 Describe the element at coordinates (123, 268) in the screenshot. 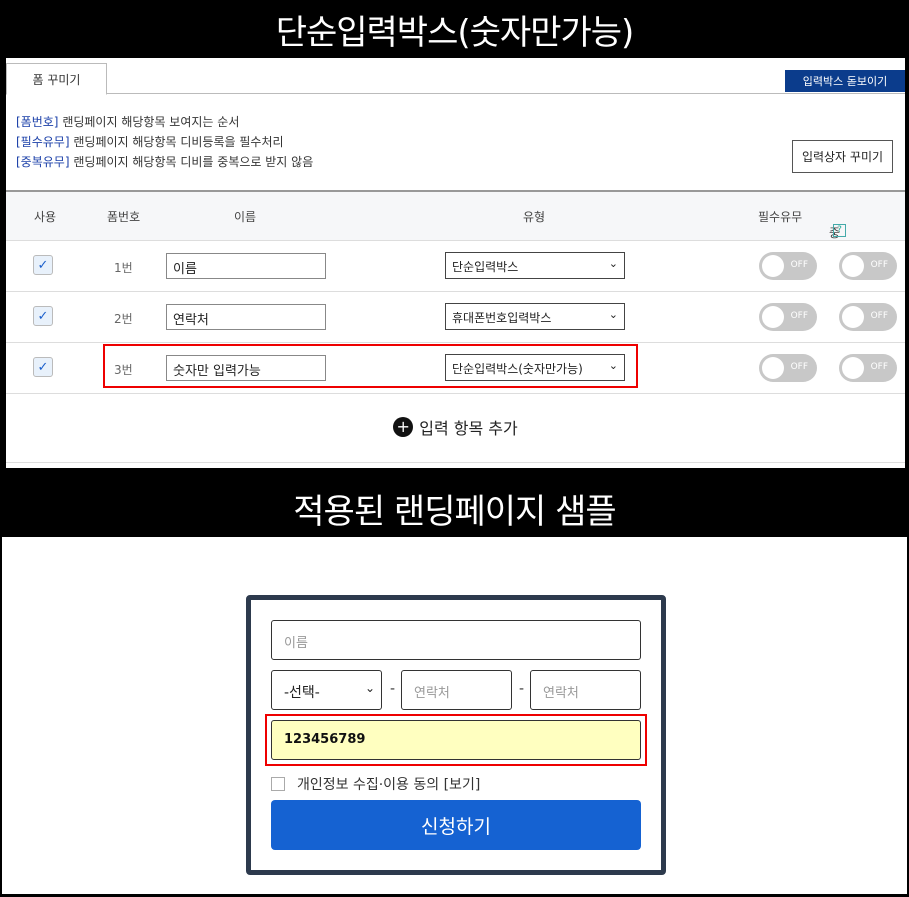

I see `form-number: 1번` at that location.